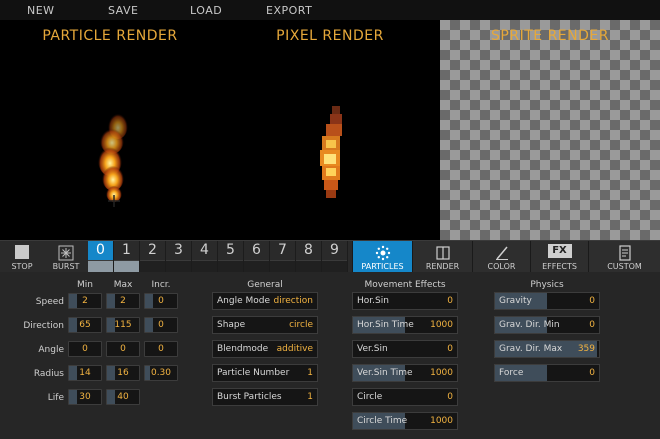 This screenshot has width=660, height=439. What do you see at coordinates (405, 301) in the screenshot?
I see `hor-sin-slider: Hor.Sin 0` at bounding box center [405, 301].